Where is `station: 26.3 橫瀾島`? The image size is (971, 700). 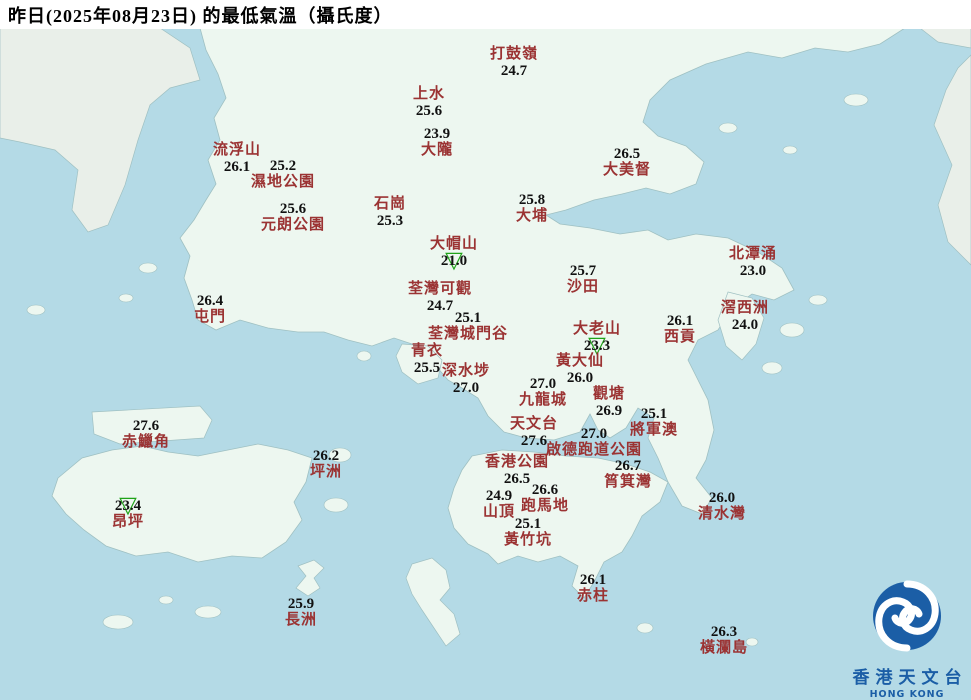
station: 26.3 橫瀾島 is located at coordinates (724, 640).